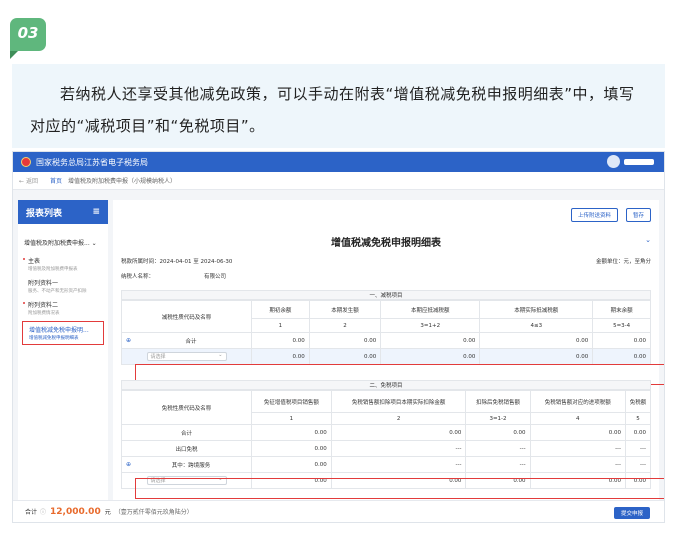 The width and height of the screenshot is (677, 548). What do you see at coordinates (621, 325) in the screenshot?
I see `col-number: 5=3-4` at bounding box center [621, 325].